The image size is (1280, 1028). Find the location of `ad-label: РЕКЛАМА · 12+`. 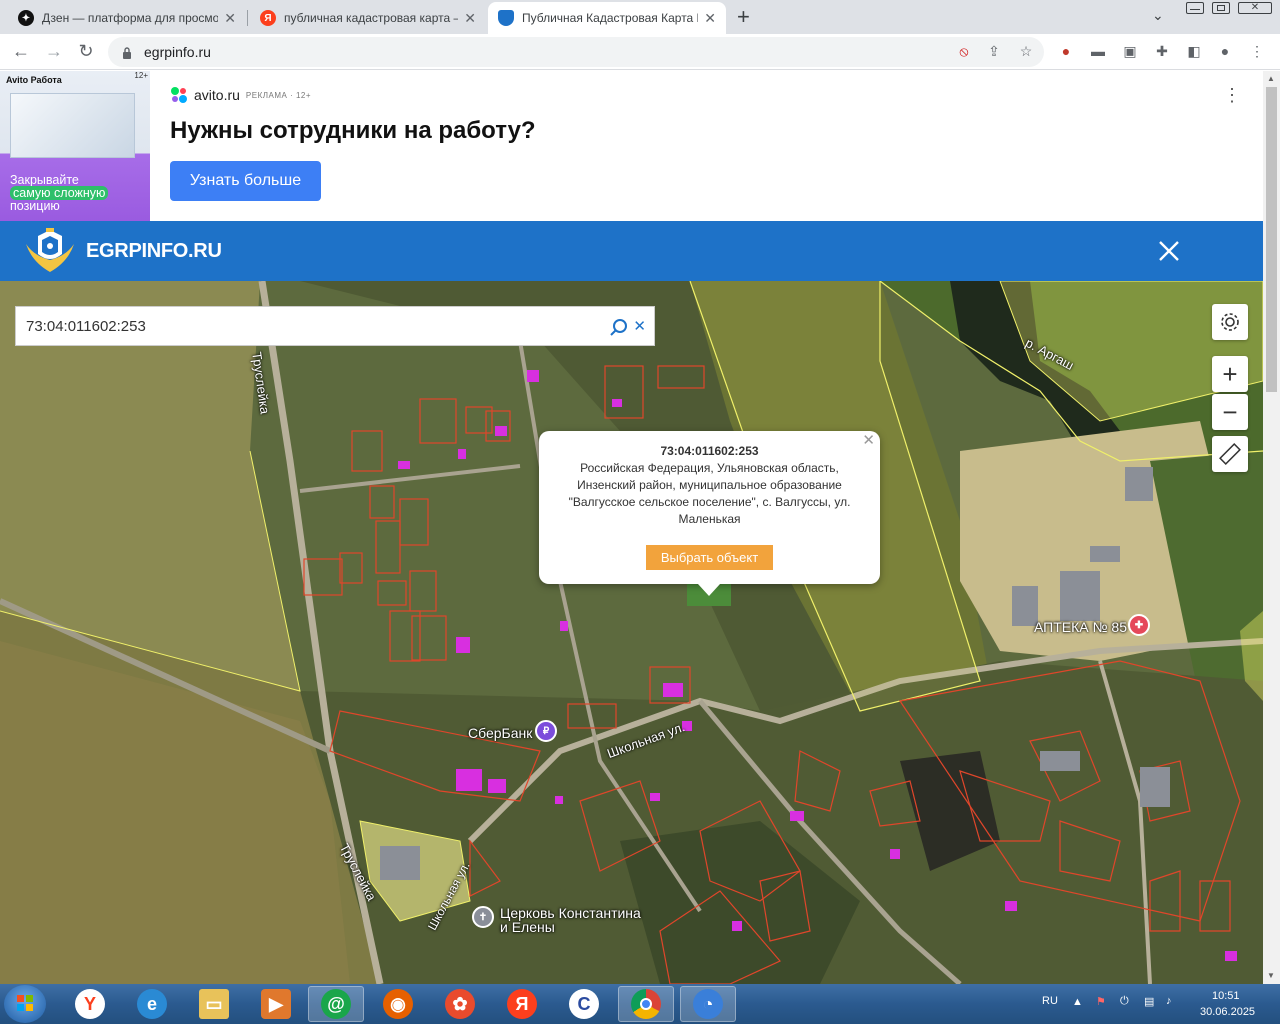

ad-label: РЕКЛАМА · 12+ is located at coordinates (278, 95).